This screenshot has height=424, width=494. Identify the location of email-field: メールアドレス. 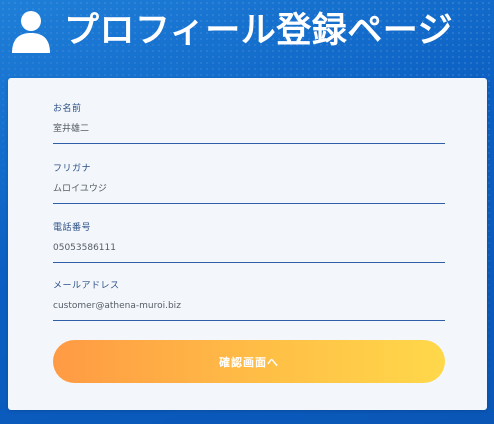
(249, 300).